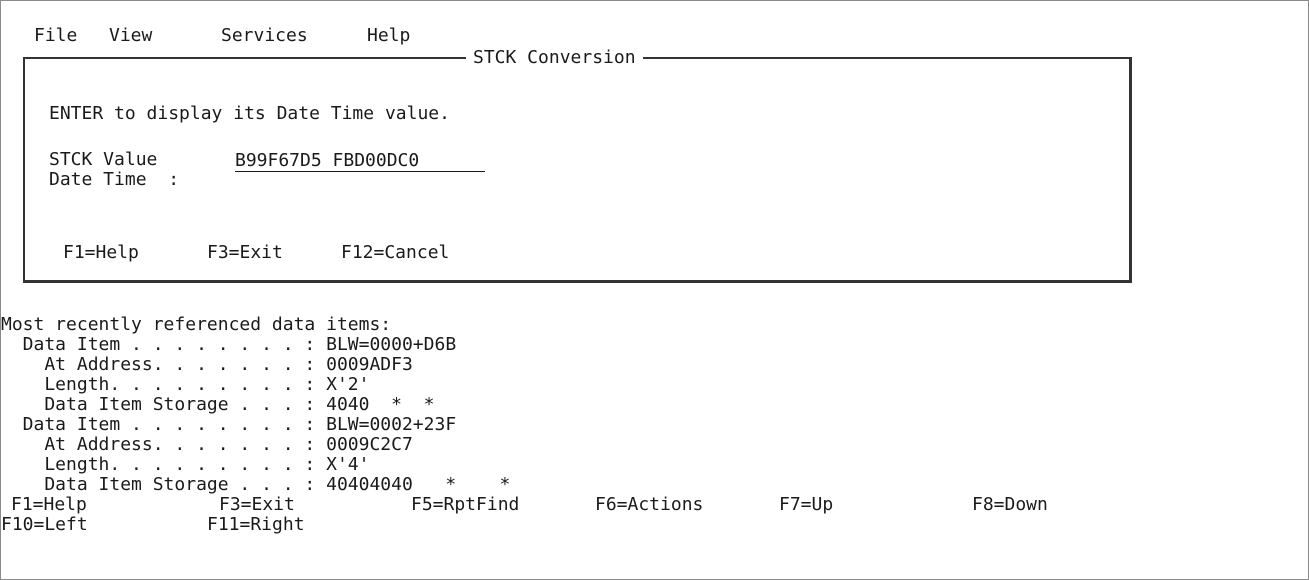  What do you see at coordinates (388, 35) in the screenshot?
I see `menu-help: Help` at bounding box center [388, 35].